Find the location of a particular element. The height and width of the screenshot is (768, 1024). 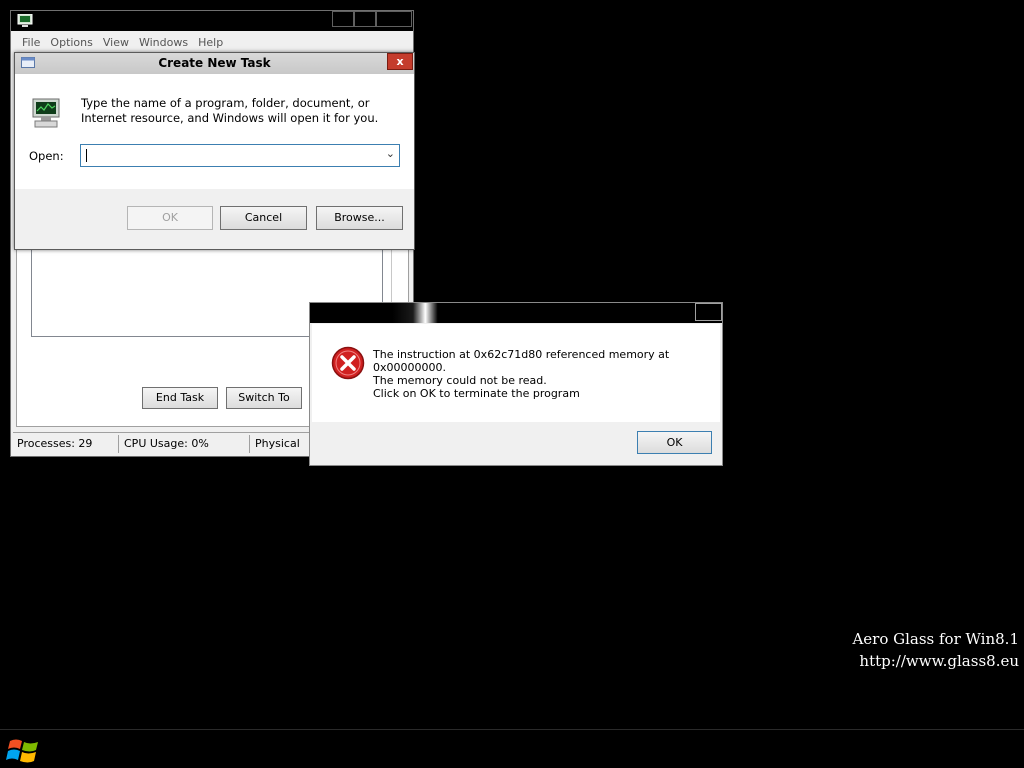

dialog-content is located at coordinates (214, 131).